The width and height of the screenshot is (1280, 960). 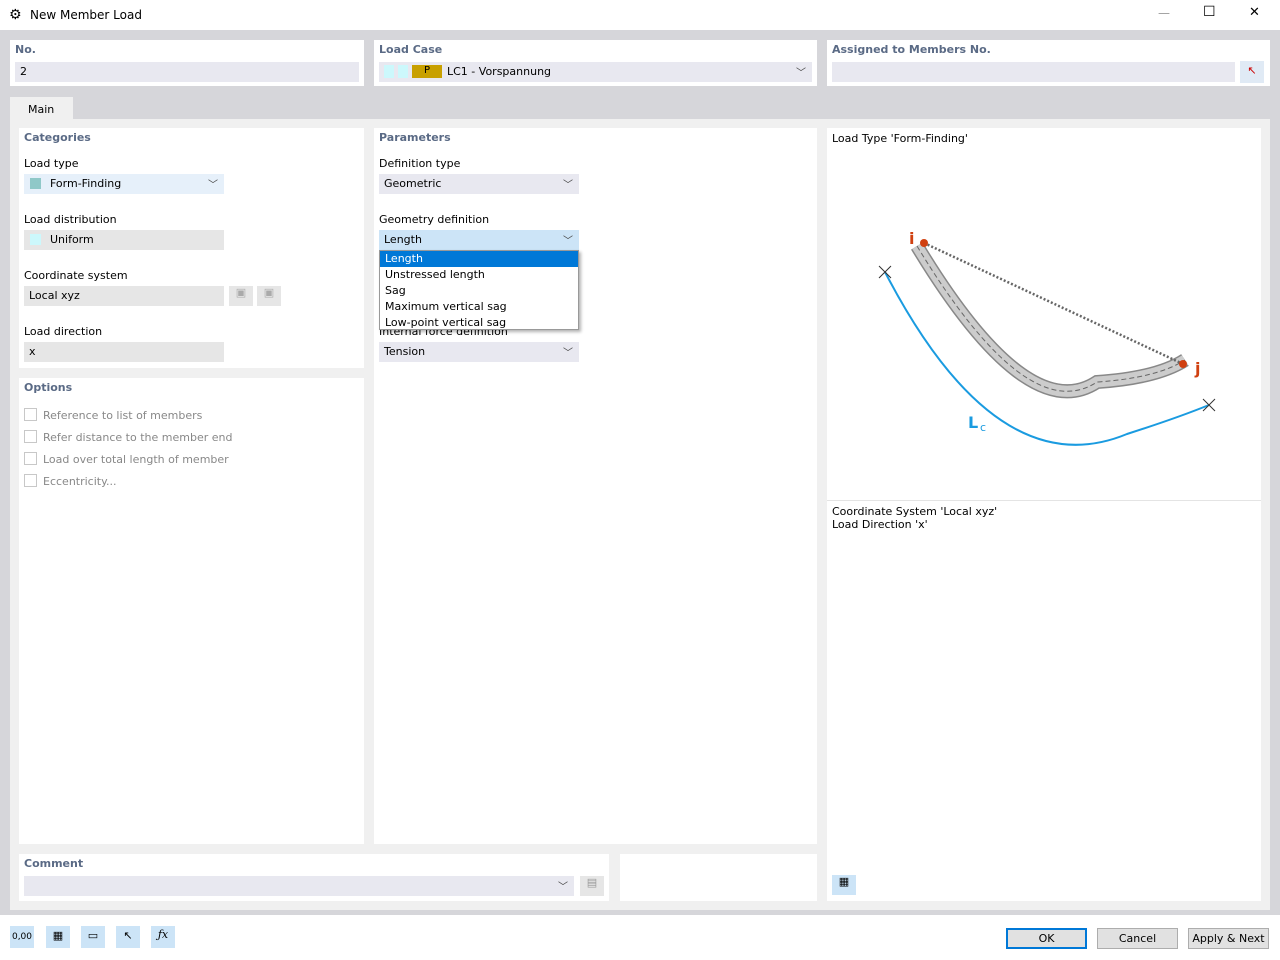 What do you see at coordinates (403, 71) in the screenshot?
I see `color-swatch` at bounding box center [403, 71].